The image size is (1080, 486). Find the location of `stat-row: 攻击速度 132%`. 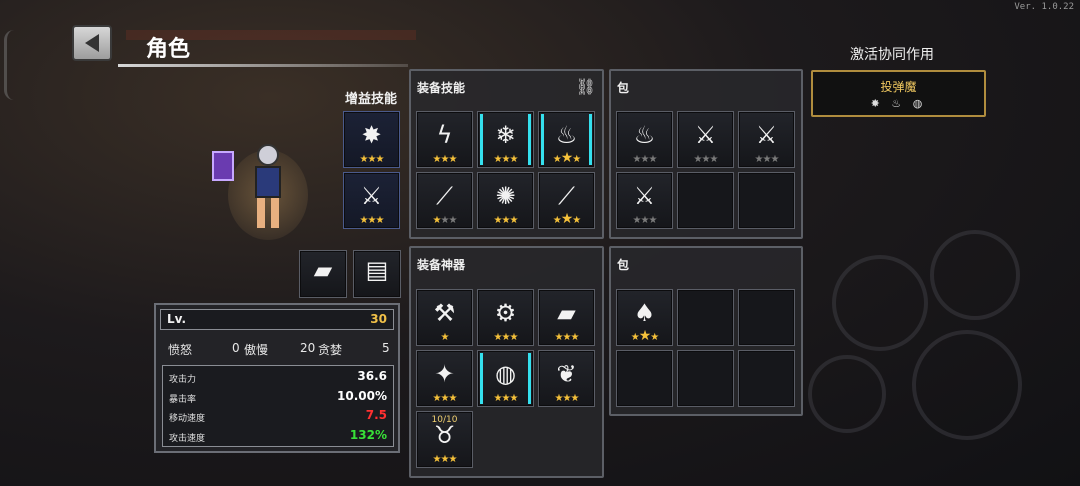

stat-row: 攻击速度 132% is located at coordinates (278, 437).